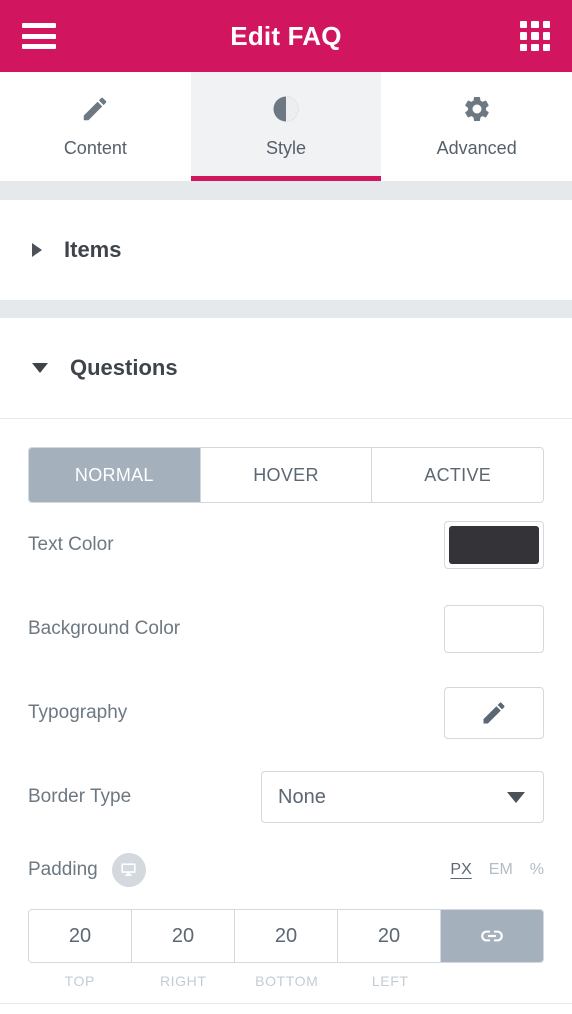 This screenshot has height=1014, width=572. What do you see at coordinates (124, 367) in the screenshot?
I see `section-title: Questions` at bounding box center [124, 367].